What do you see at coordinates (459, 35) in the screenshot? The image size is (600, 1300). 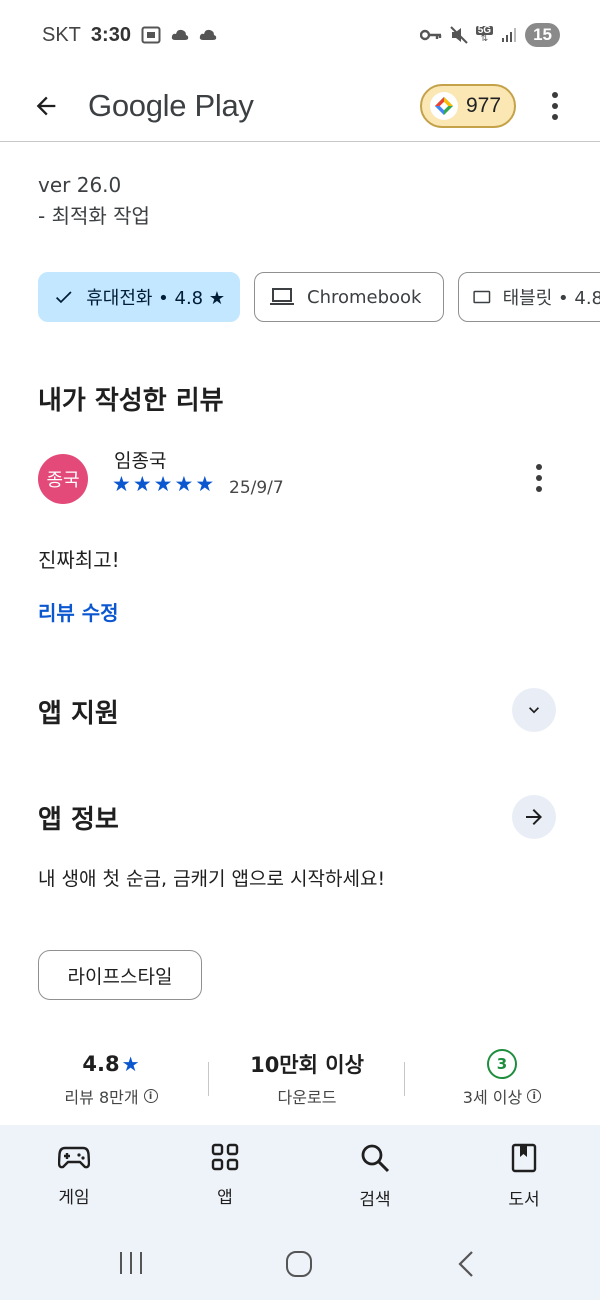 I see `mute-icon` at bounding box center [459, 35].